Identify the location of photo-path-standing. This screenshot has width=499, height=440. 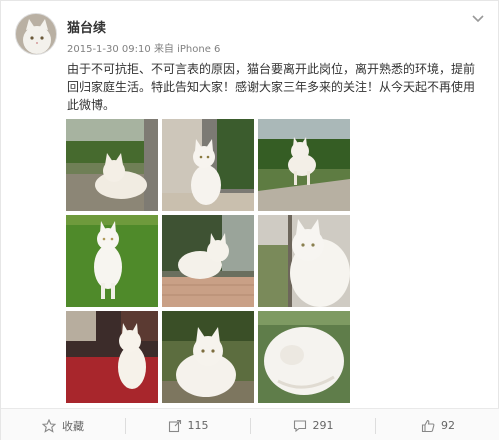
(304, 165).